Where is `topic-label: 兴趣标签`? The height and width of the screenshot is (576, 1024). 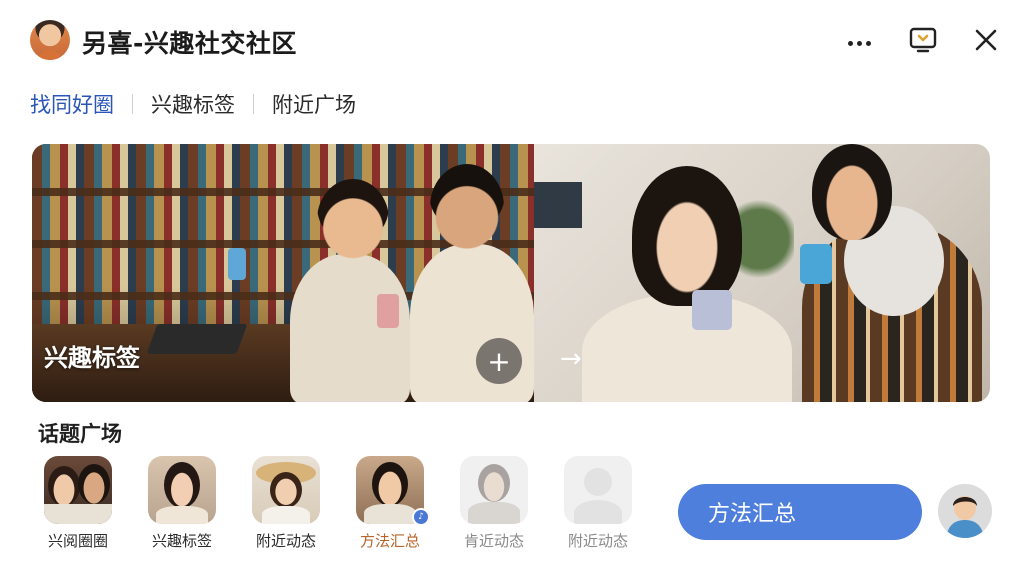
topic-label: 兴趣标签 is located at coordinates (181, 541).